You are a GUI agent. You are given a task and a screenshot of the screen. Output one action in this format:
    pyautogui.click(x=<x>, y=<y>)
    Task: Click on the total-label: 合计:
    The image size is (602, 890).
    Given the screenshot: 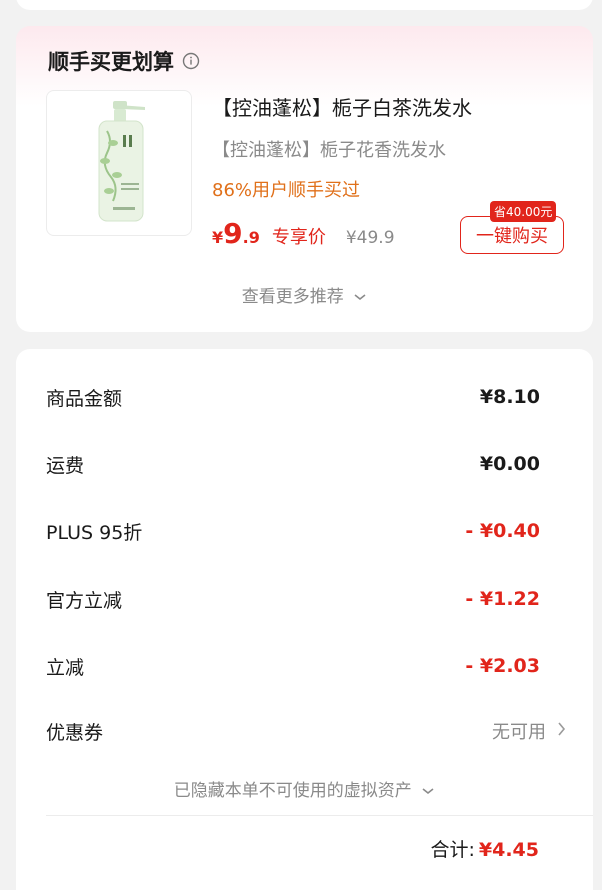 What is the action you would take?
    pyautogui.click(x=452, y=850)
    